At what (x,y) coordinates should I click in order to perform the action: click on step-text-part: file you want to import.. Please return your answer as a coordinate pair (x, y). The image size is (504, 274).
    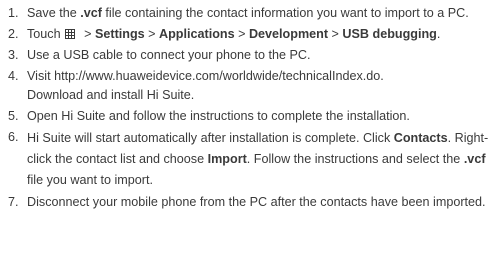
    Looking at the image, I should click on (90, 180).